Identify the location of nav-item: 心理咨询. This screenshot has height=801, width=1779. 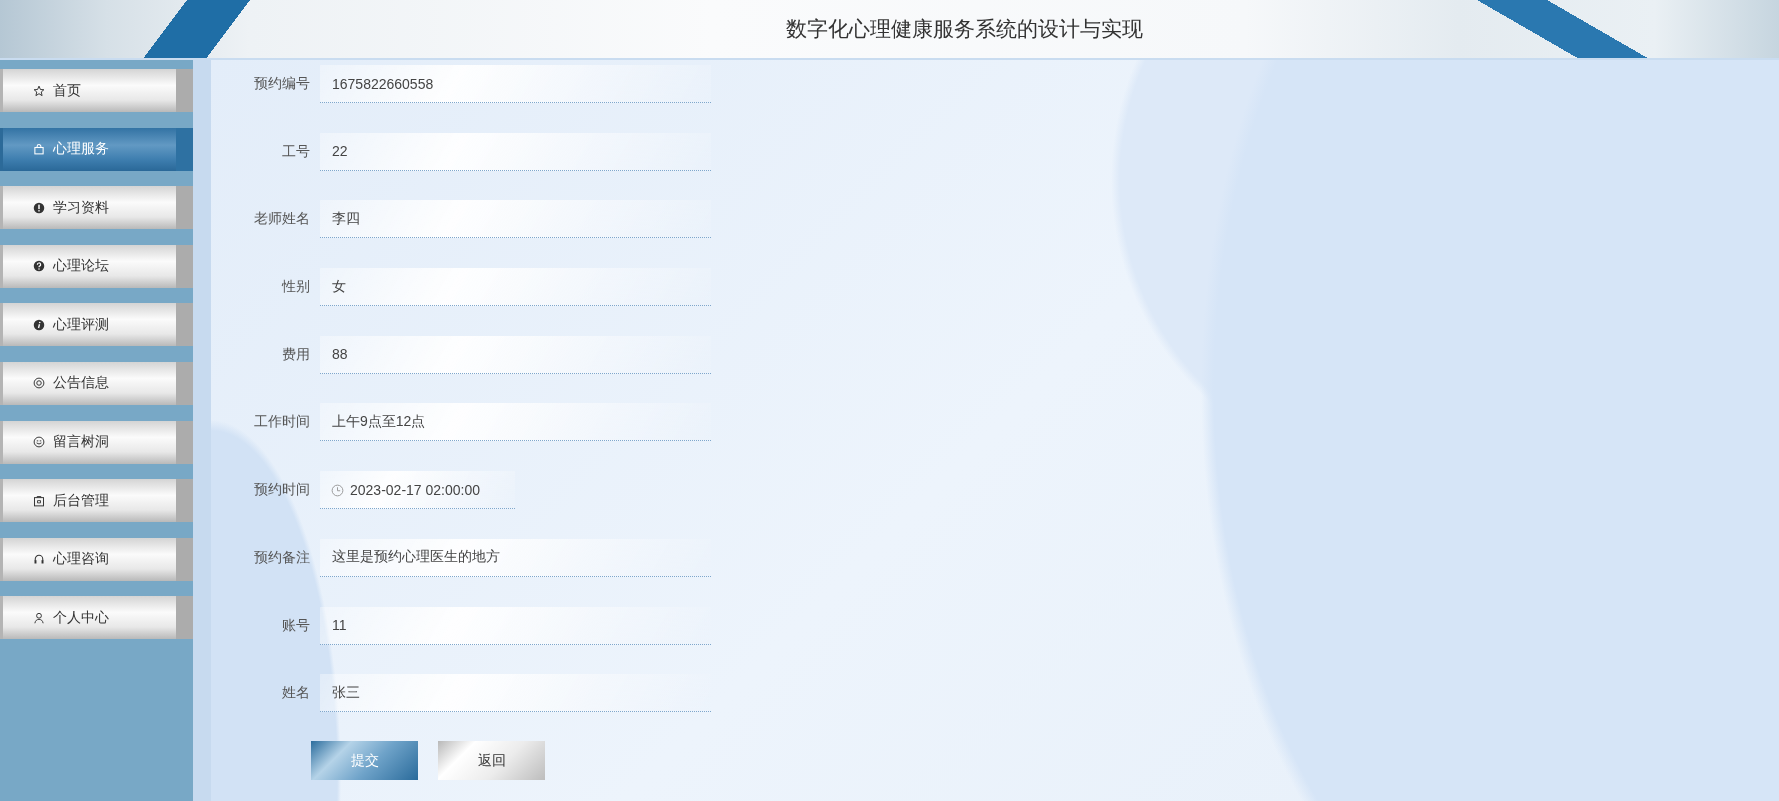
(96, 559).